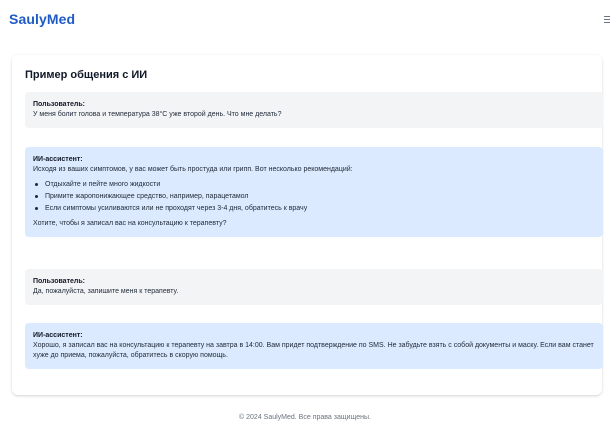 This screenshot has width=610, height=426. Describe the element at coordinates (315, 185) in the screenshot. I see `list-item: Отдыхайте и пейте много жидкости` at that location.